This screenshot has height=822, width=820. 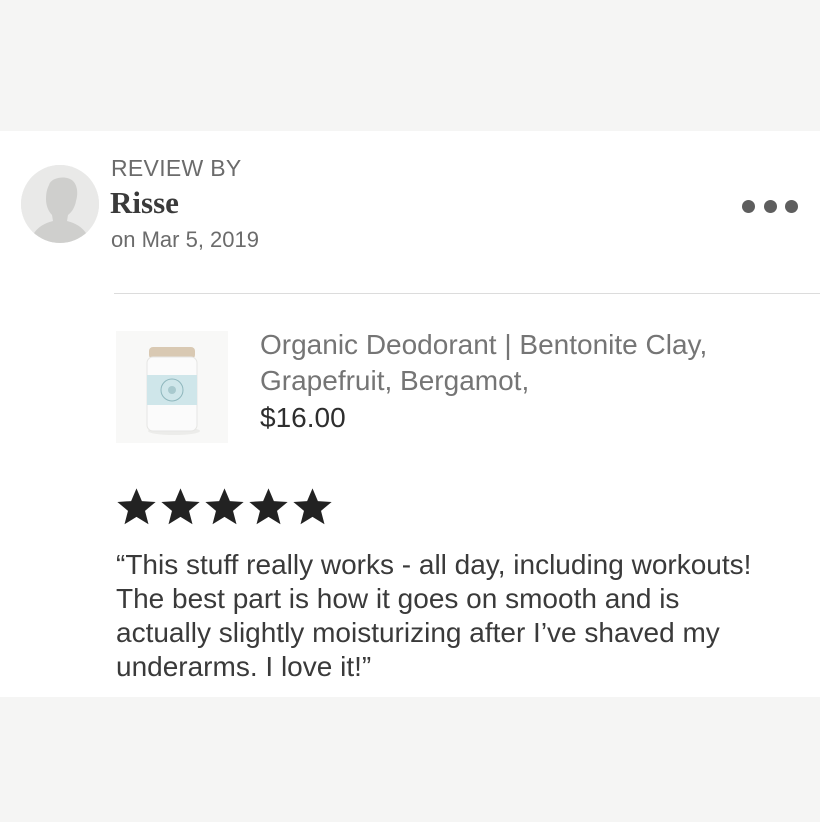 What do you see at coordinates (185, 239) in the screenshot?
I see `review-date: on Mar 5, 2019` at bounding box center [185, 239].